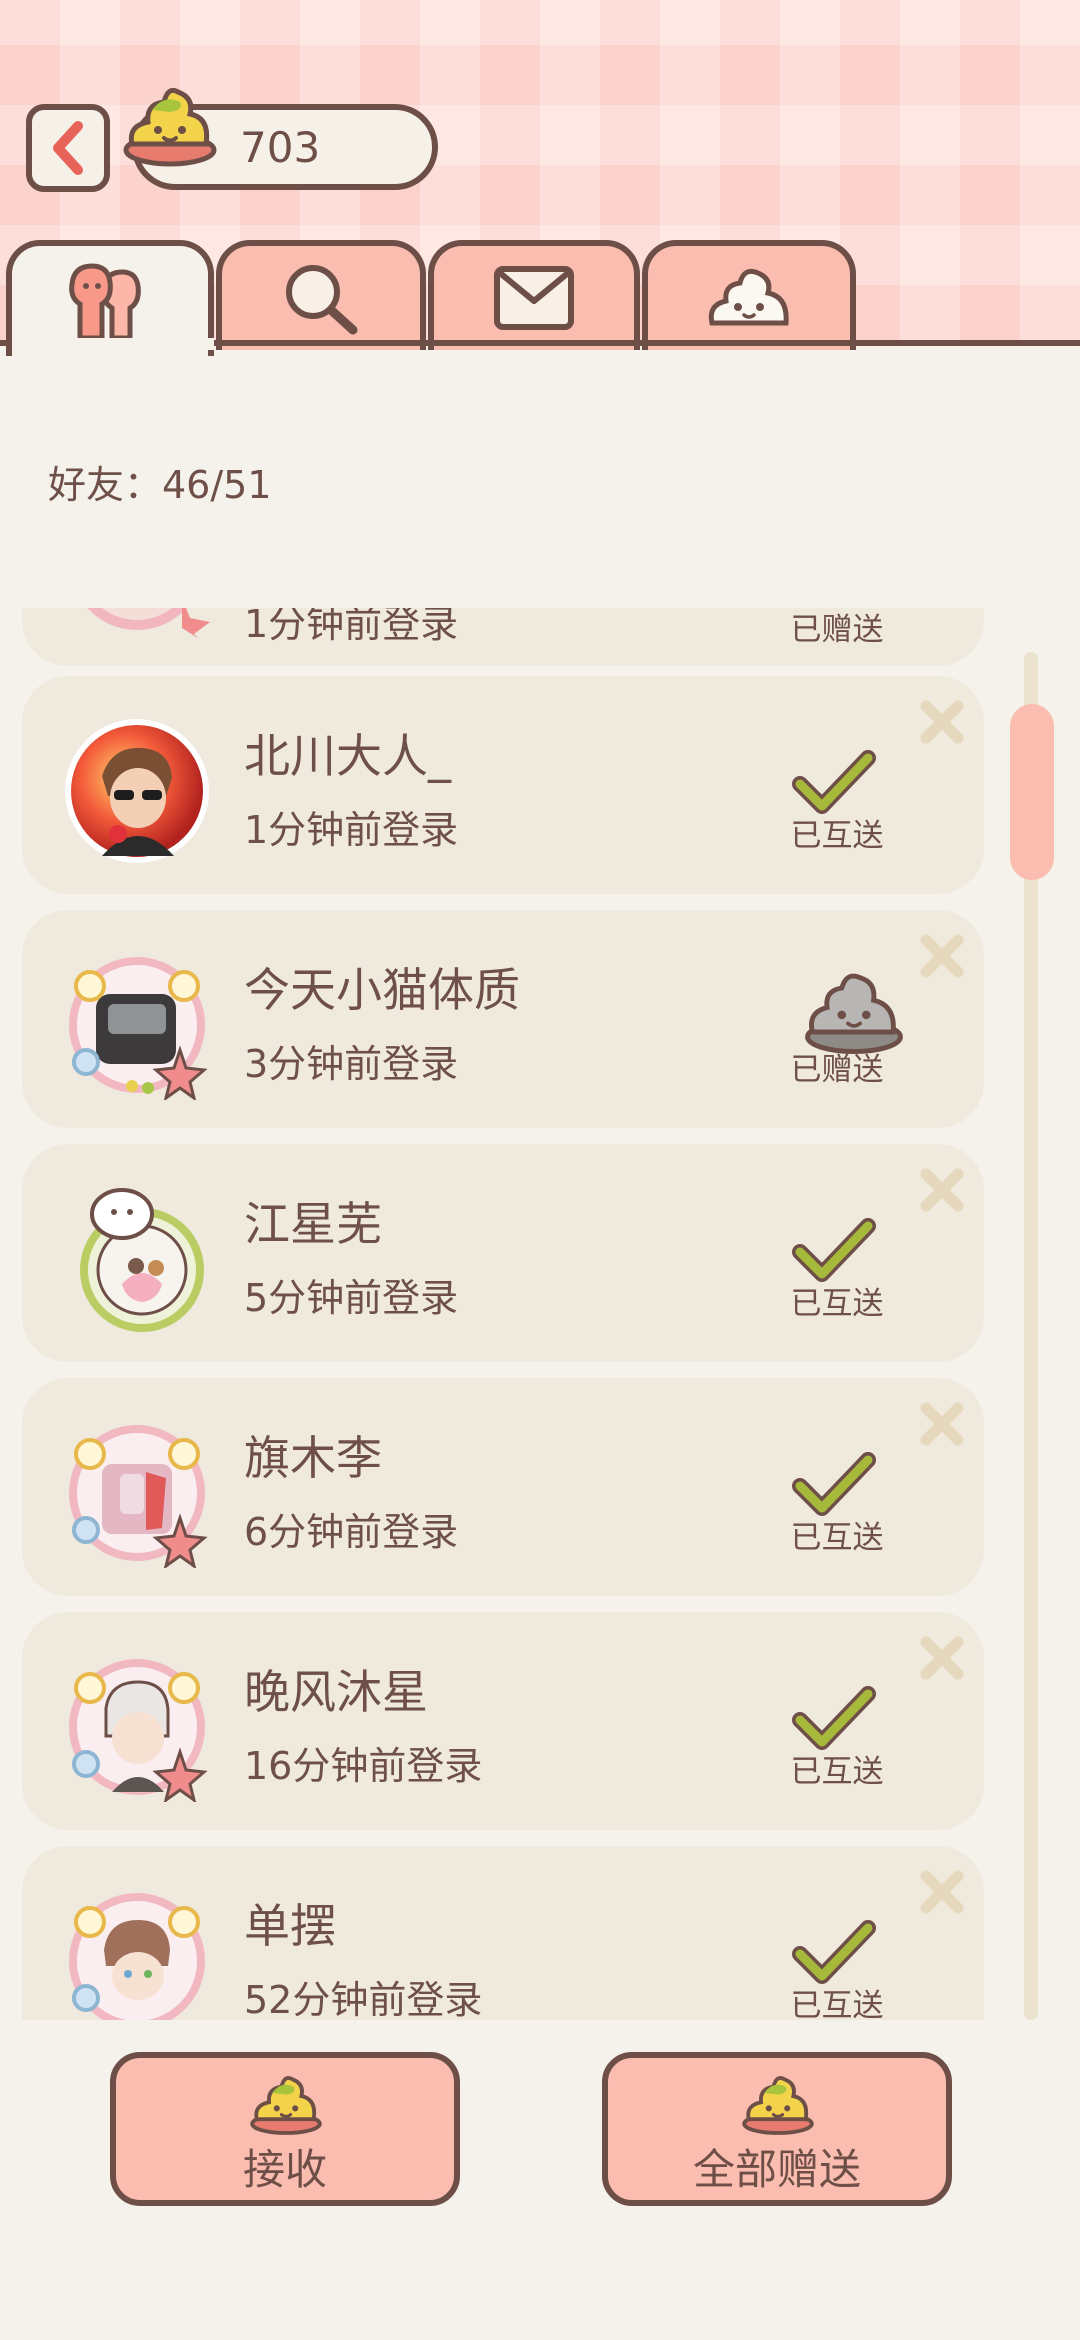 The height and width of the screenshot is (2340, 1080). What do you see at coordinates (1032, 792) in the screenshot?
I see `scrollbar-thumb` at bounding box center [1032, 792].